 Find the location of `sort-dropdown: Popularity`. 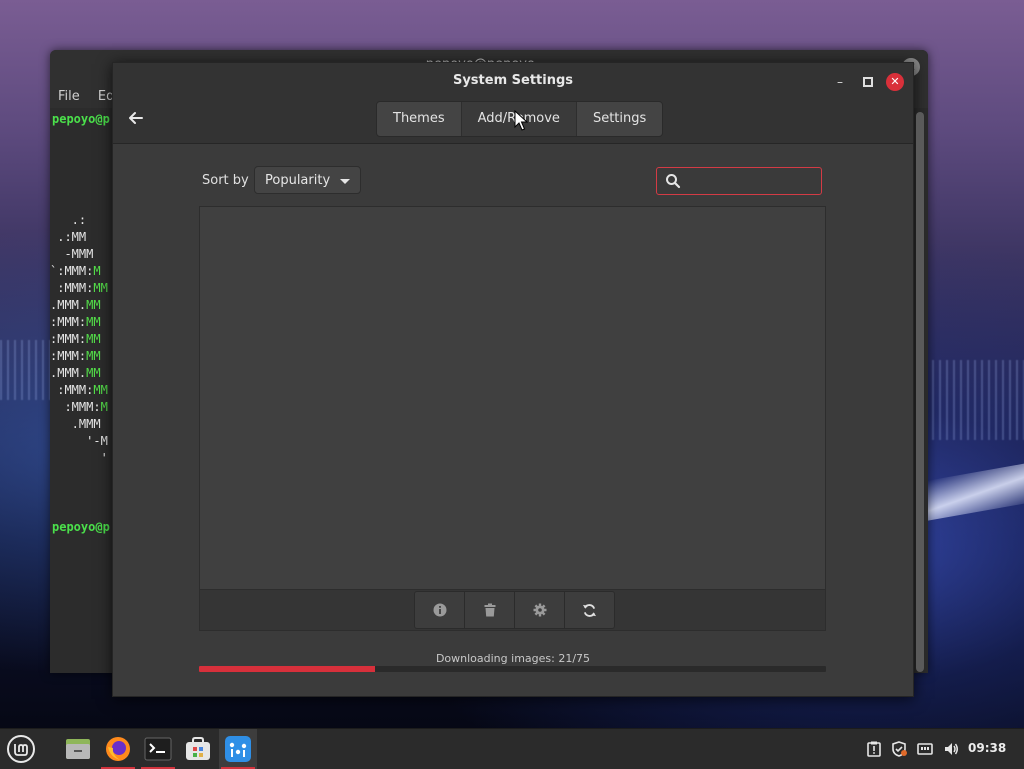

sort-dropdown: Popularity is located at coordinates (307, 180).